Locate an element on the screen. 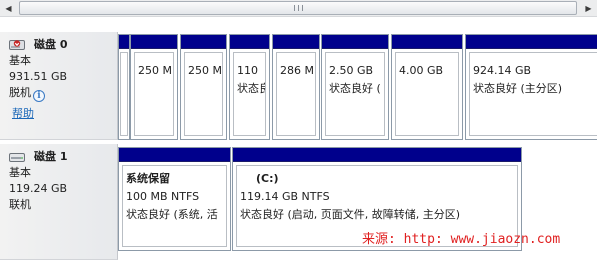 This screenshot has width=597, height=262. disk-0-name: 磁盘 0 is located at coordinates (51, 44).